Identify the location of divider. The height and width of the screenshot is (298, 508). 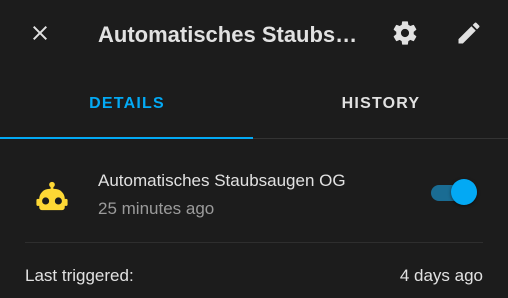
(254, 242).